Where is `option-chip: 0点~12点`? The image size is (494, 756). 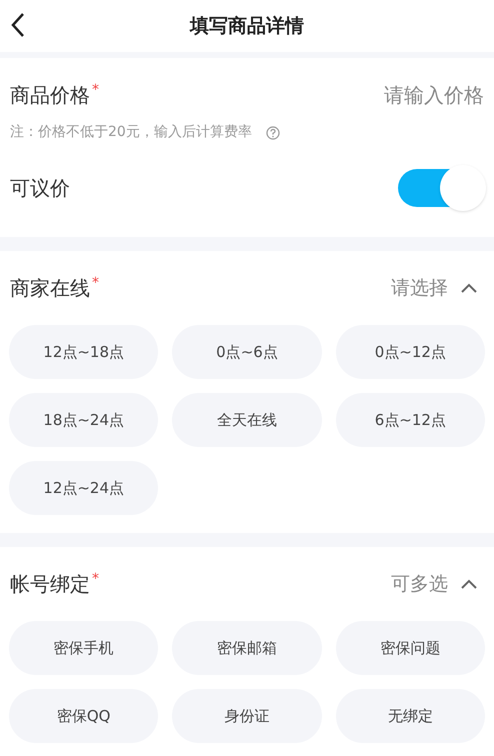 option-chip: 0点~12点 is located at coordinates (410, 352).